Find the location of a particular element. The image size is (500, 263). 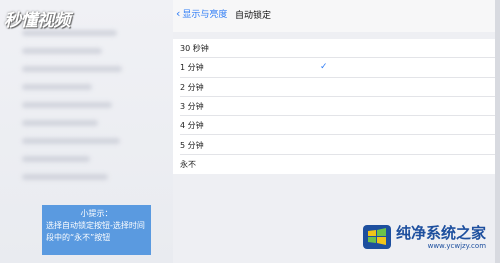

page-title: 自动锁定 is located at coordinates (253, 16).